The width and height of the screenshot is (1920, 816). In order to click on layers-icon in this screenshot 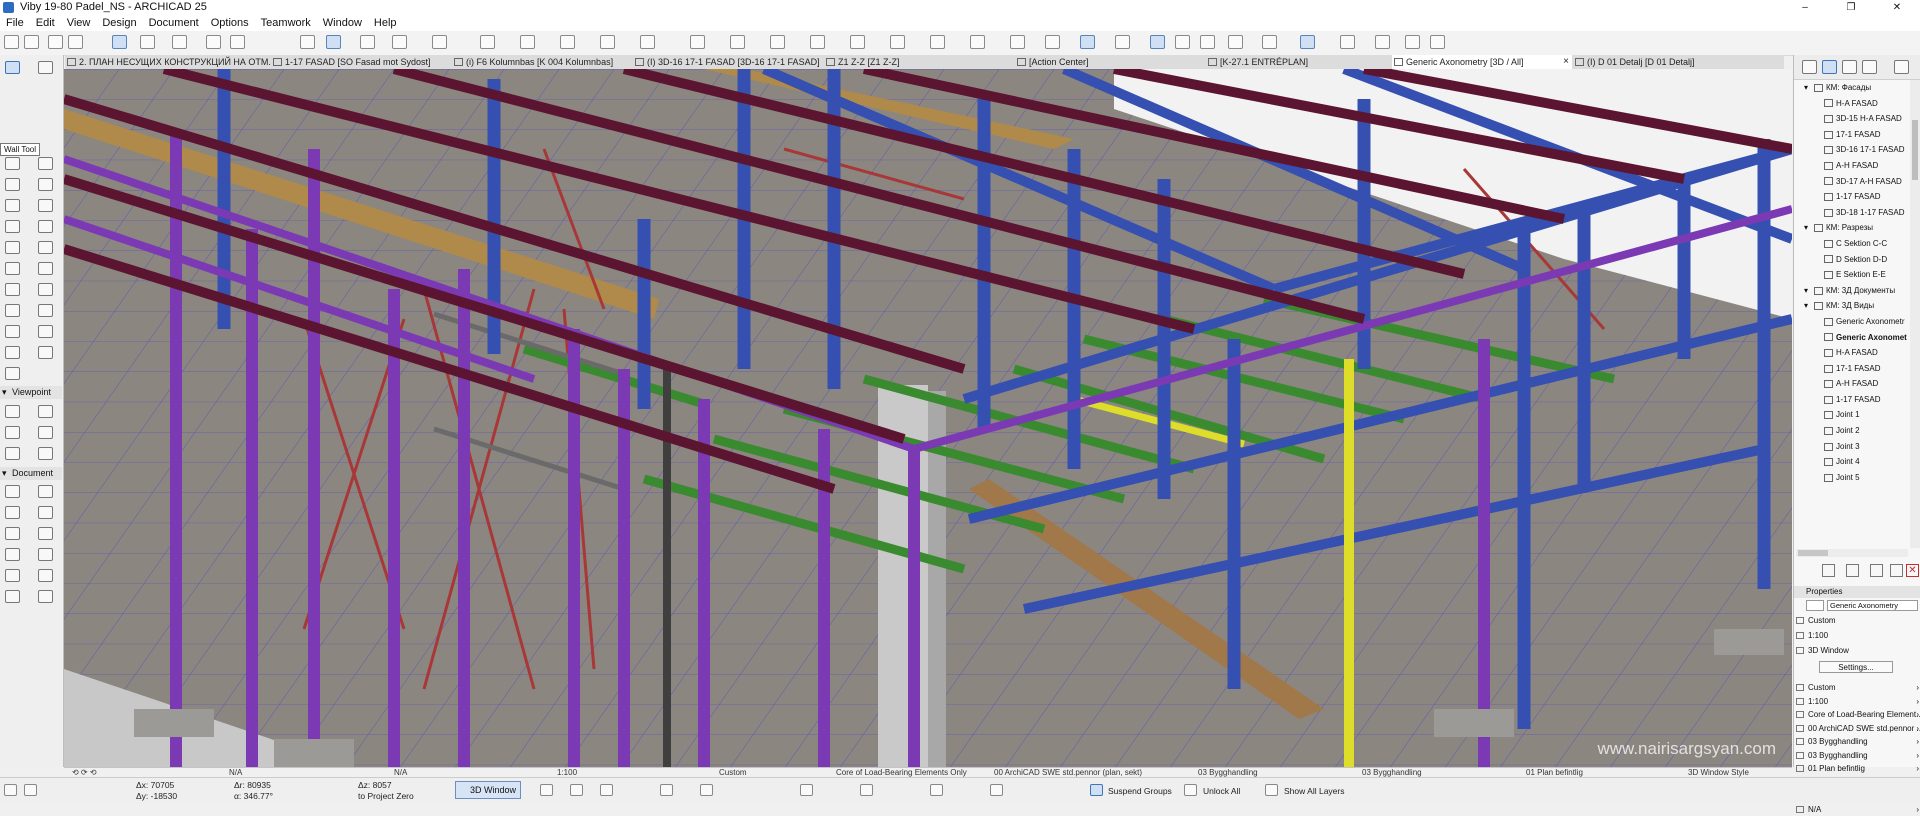, I will do `click(1271, 790)`.